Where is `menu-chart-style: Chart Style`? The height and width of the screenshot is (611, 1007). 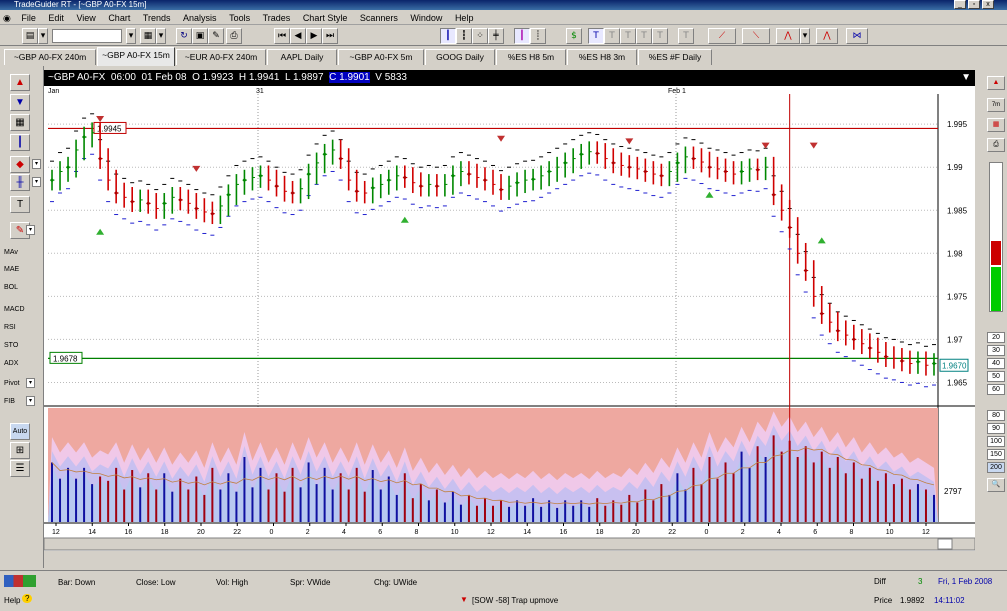
menu-chart-style: Chart Style is located at coordinates (325, 18).